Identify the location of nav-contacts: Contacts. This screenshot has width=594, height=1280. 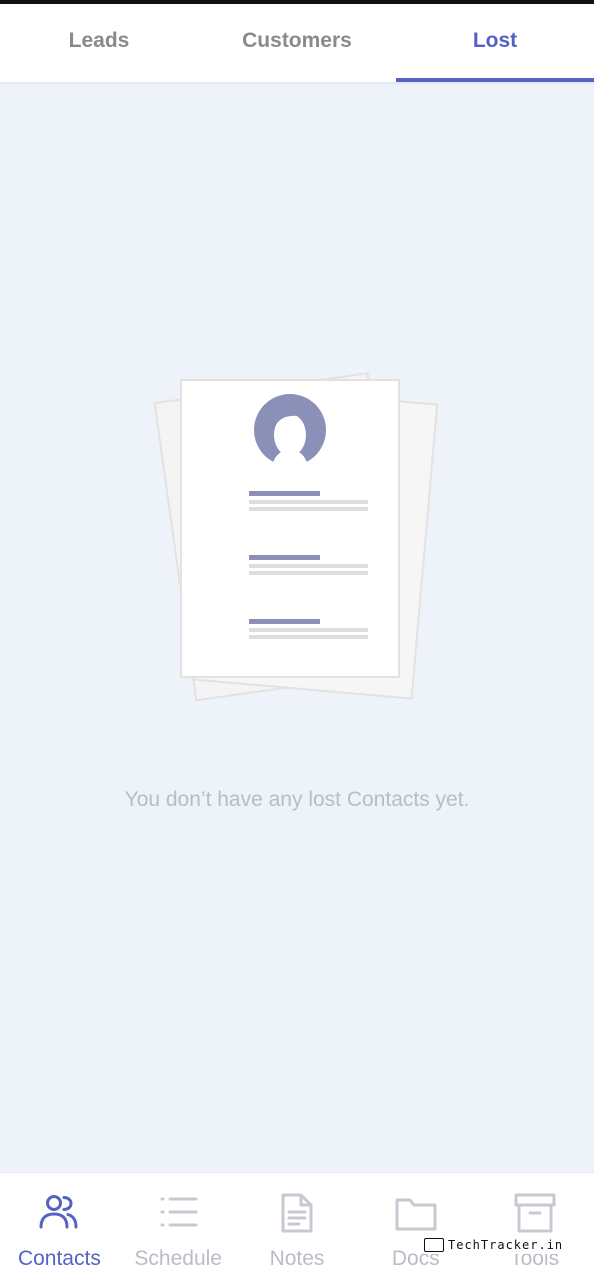
(59, 1226).